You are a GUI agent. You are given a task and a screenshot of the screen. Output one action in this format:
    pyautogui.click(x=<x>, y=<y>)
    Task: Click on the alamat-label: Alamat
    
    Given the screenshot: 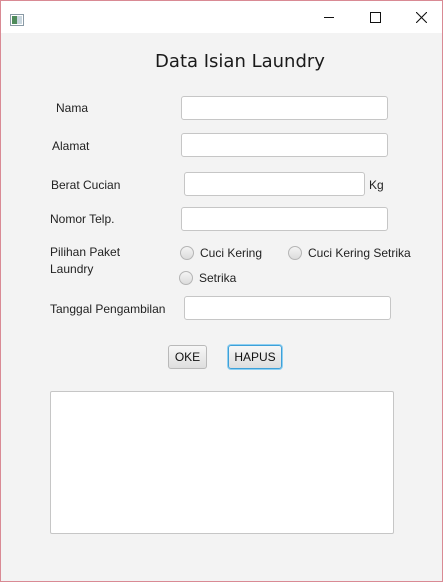 What is the action you would take?
    pyautogui.click(x=71, y=146)
    